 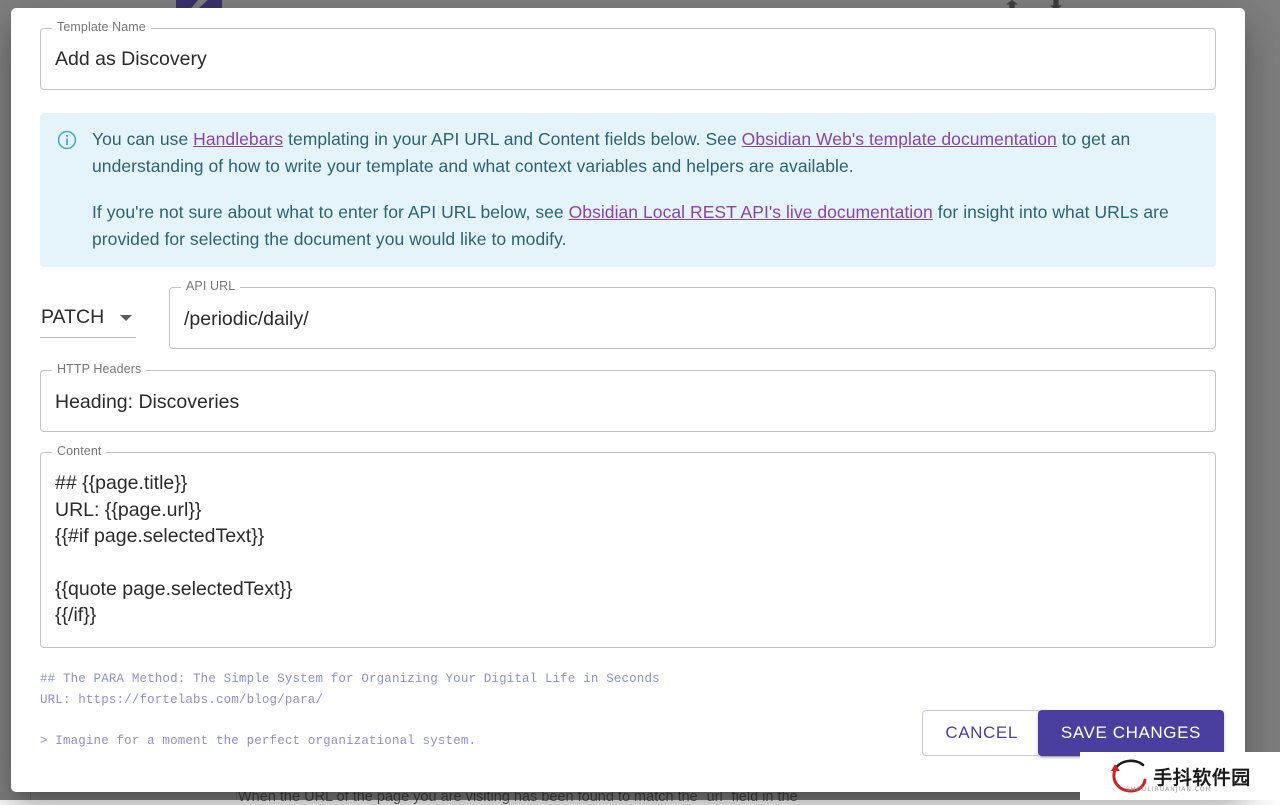 I want to click on api-url-field: API URL /periodic/daily/, so click(x=692, y=318).